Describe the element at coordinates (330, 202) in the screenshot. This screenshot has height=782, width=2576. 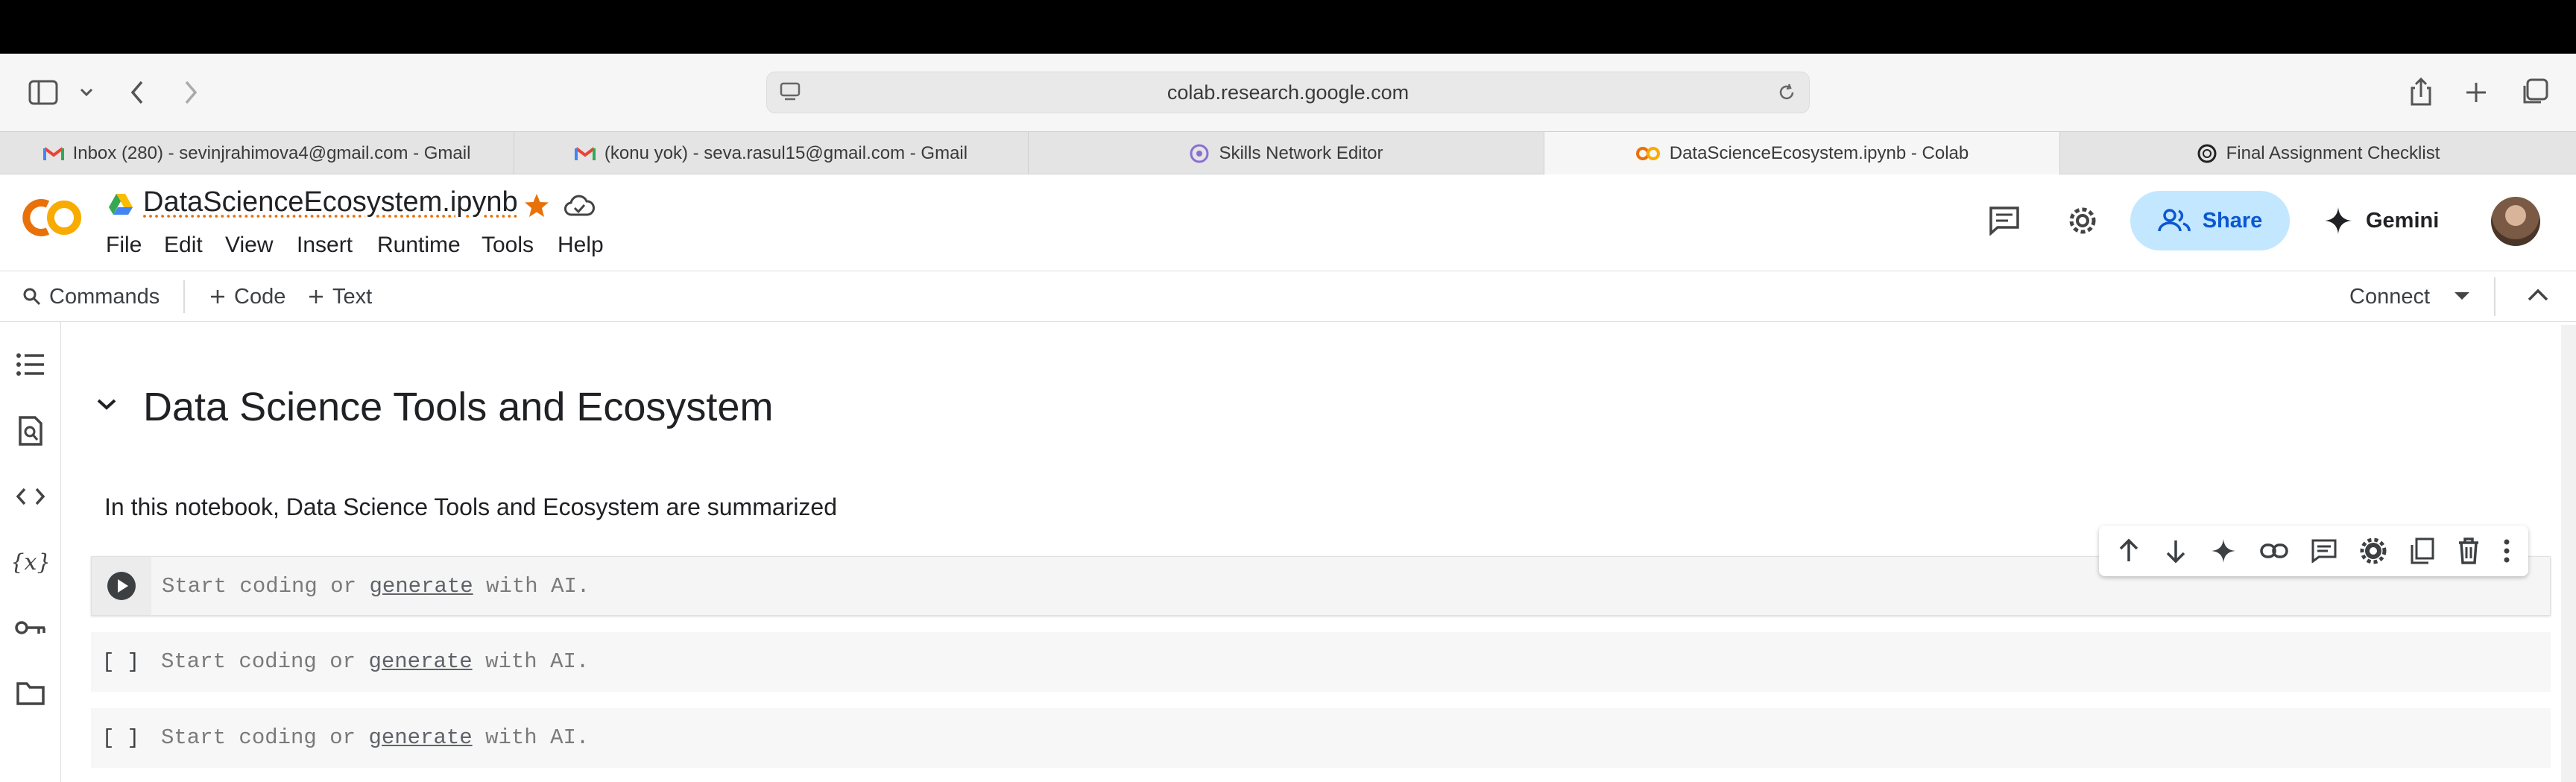
I see `notebook-title: DataScienceEcosystem.ipynb` at that location.